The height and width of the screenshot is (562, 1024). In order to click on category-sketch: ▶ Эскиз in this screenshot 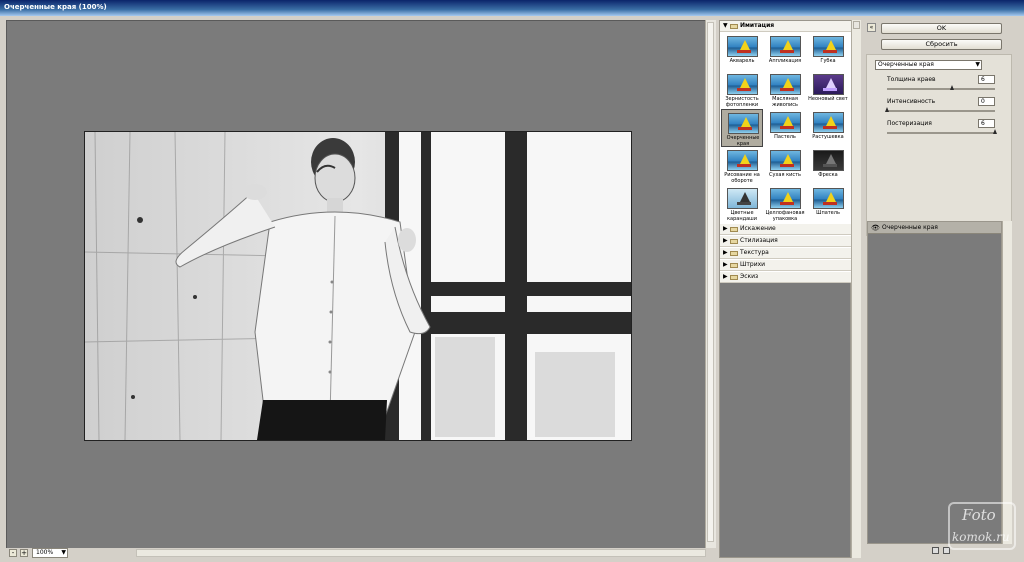, I will do `click(785, 277)`.